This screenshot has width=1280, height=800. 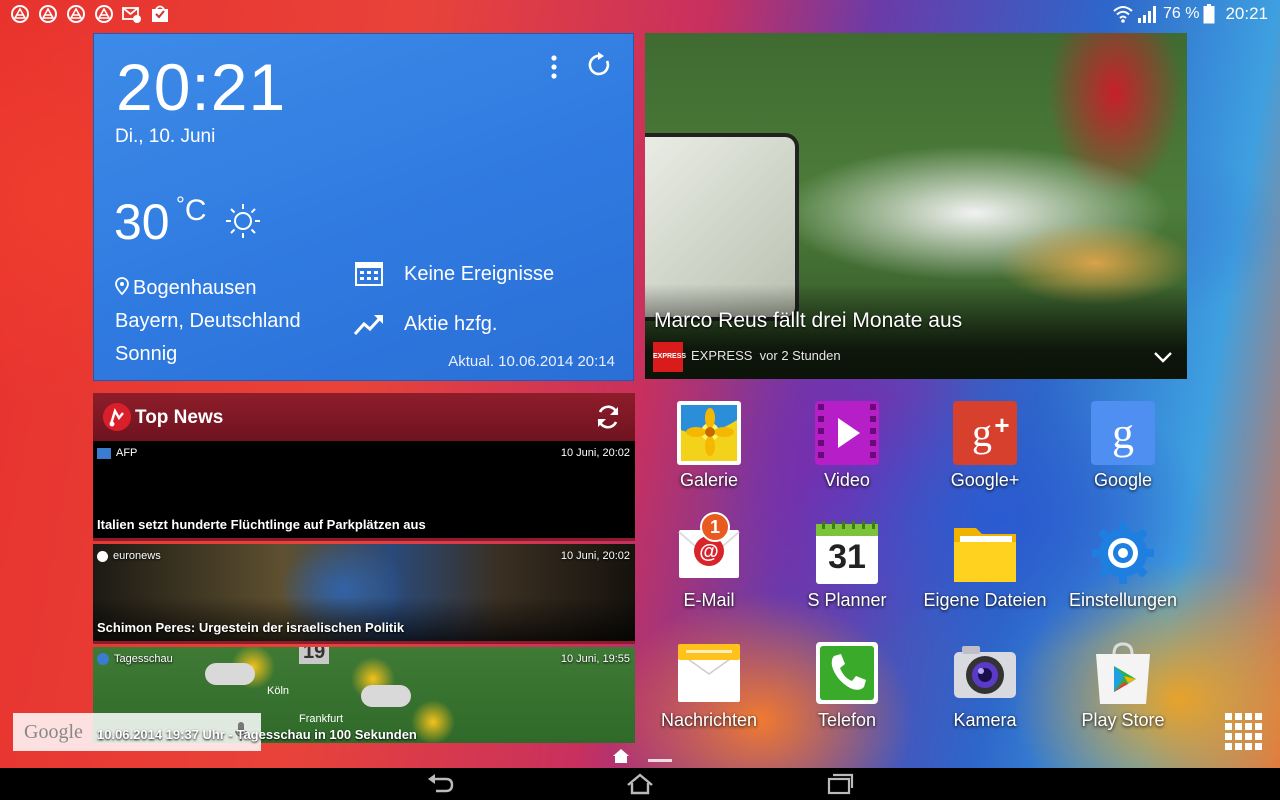 I want to click on home-page-indicator-icon, so click(x=621, y=756).